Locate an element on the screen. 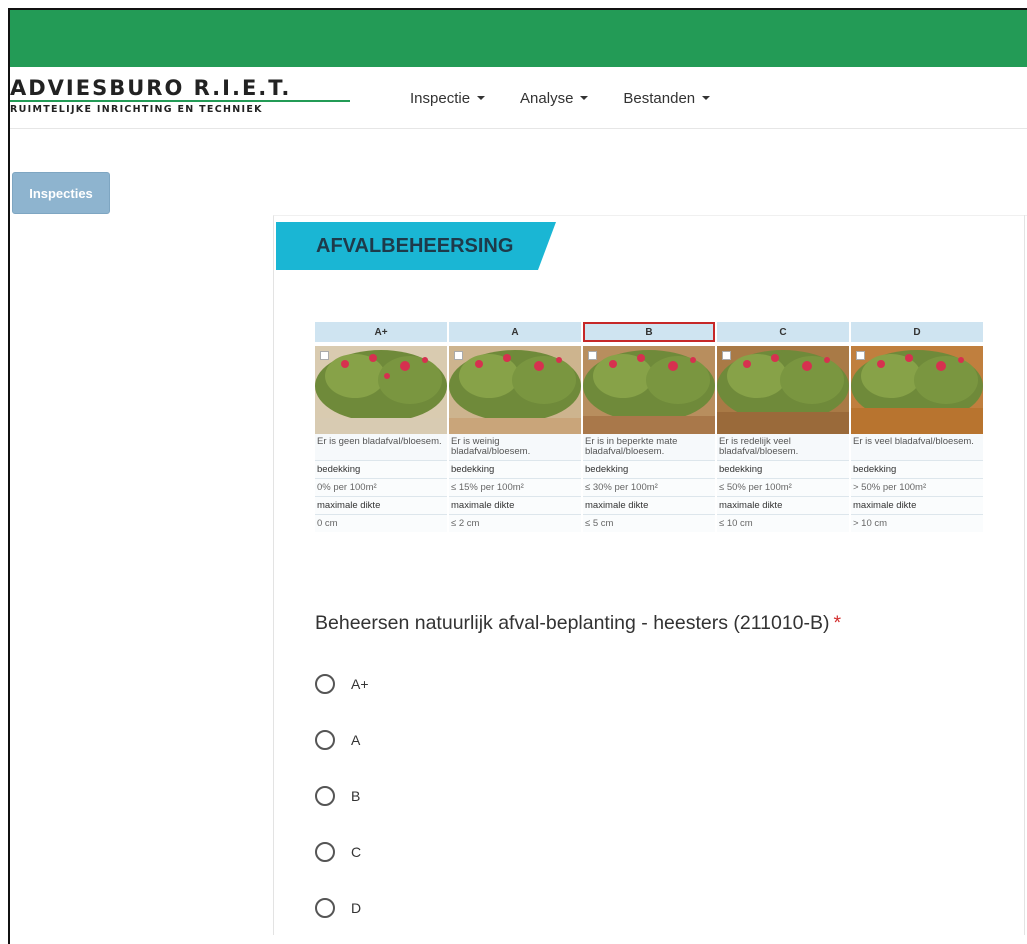 This screenshot has width=1027, height=944. required-marker: * is located at coordinates (837, 623).